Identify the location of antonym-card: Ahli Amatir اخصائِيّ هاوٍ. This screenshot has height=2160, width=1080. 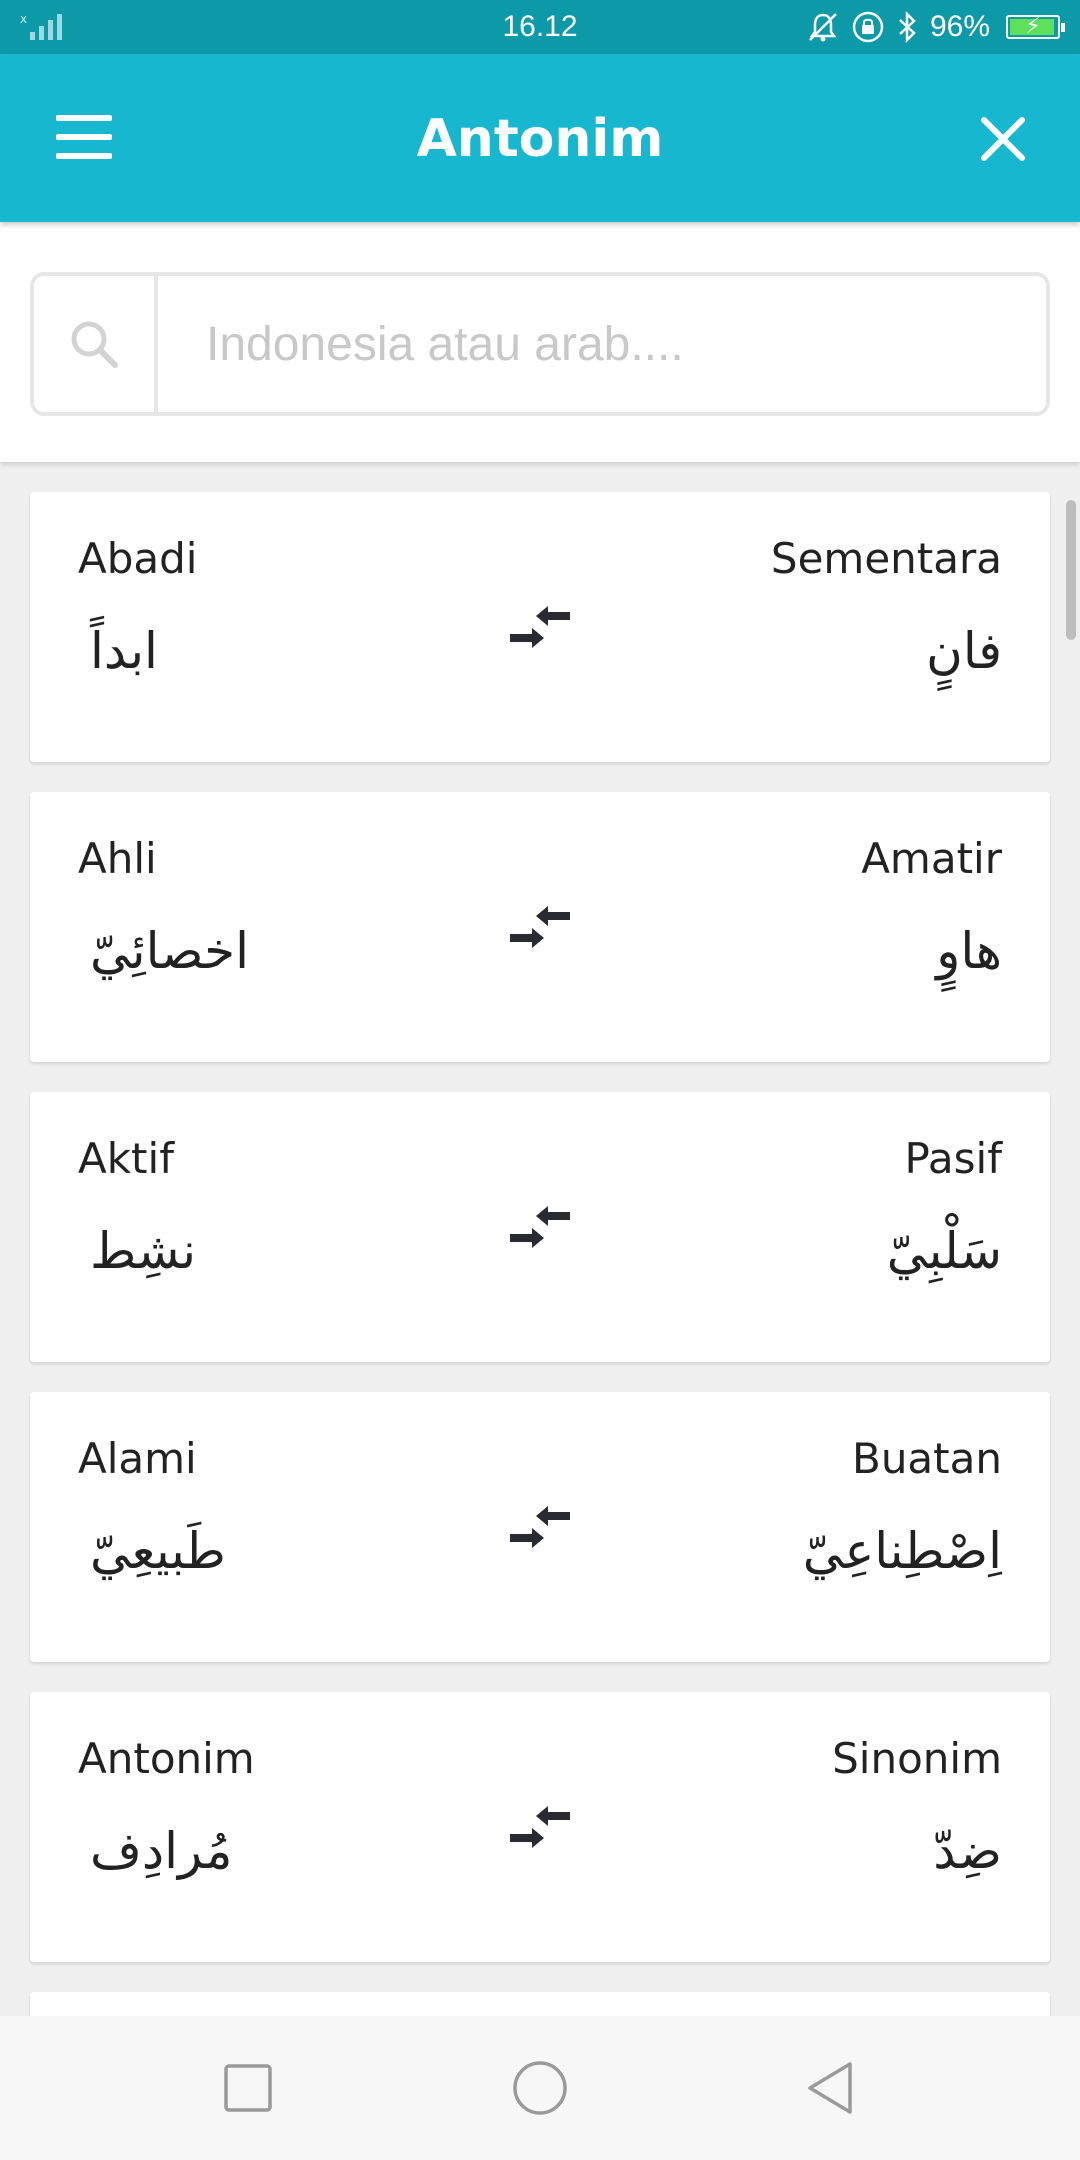
(540, 927).